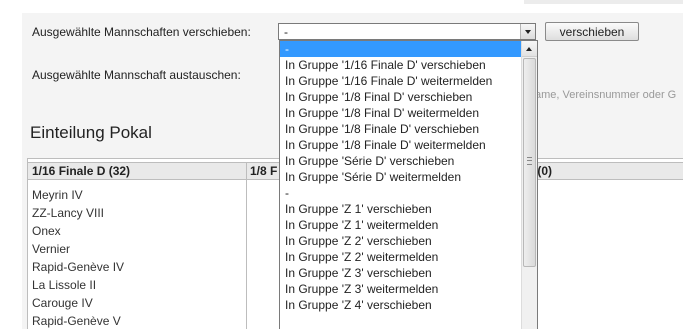 This screenshot has height=329, width=683. What do you see at coordinates (141, 32) in the screenshot?
I see `move-teams-label: Ausgewählte Mannschaften verschieben:` at bounding box center [141, 32].